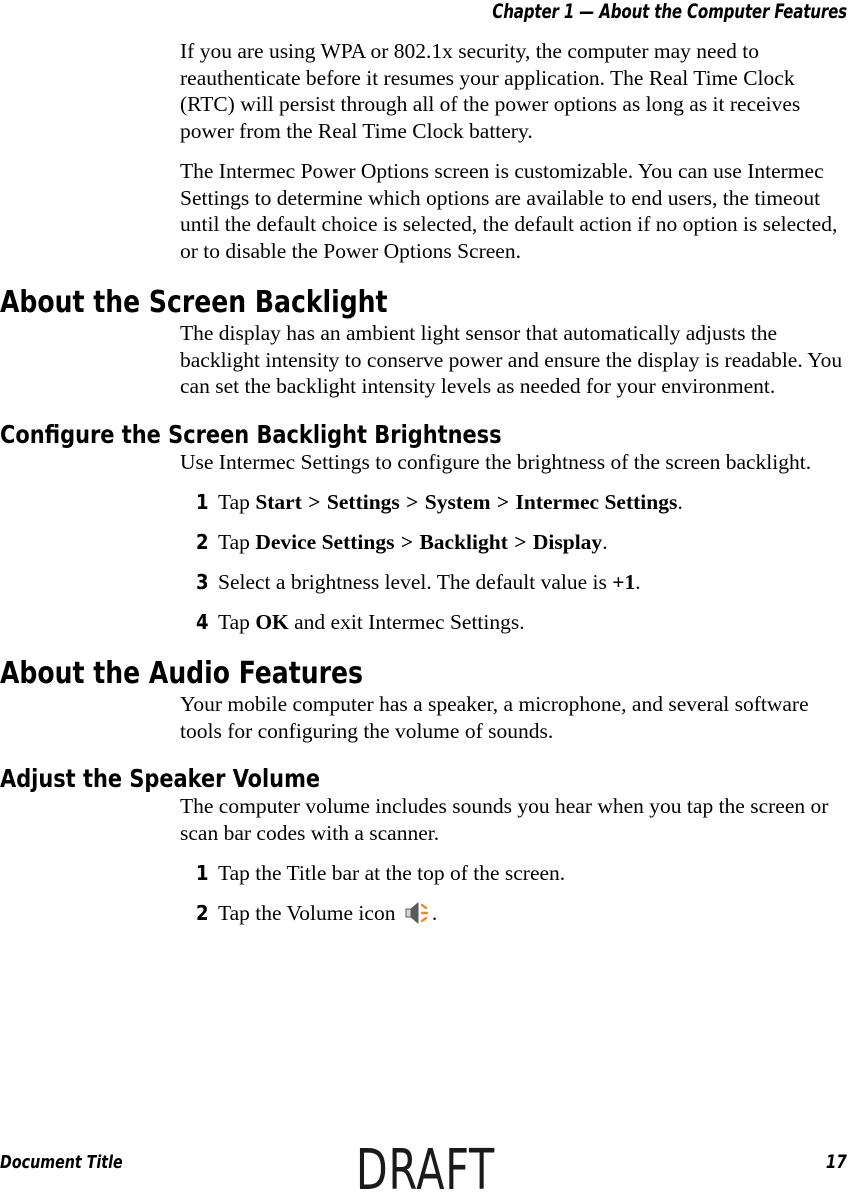 Image resolution: width=851 pixels, height=1199 pixels. What do you see at coordinates (363, 502) in the screenshot?
I see `emphasis-text: Settings` at bounding box center [363, 502].